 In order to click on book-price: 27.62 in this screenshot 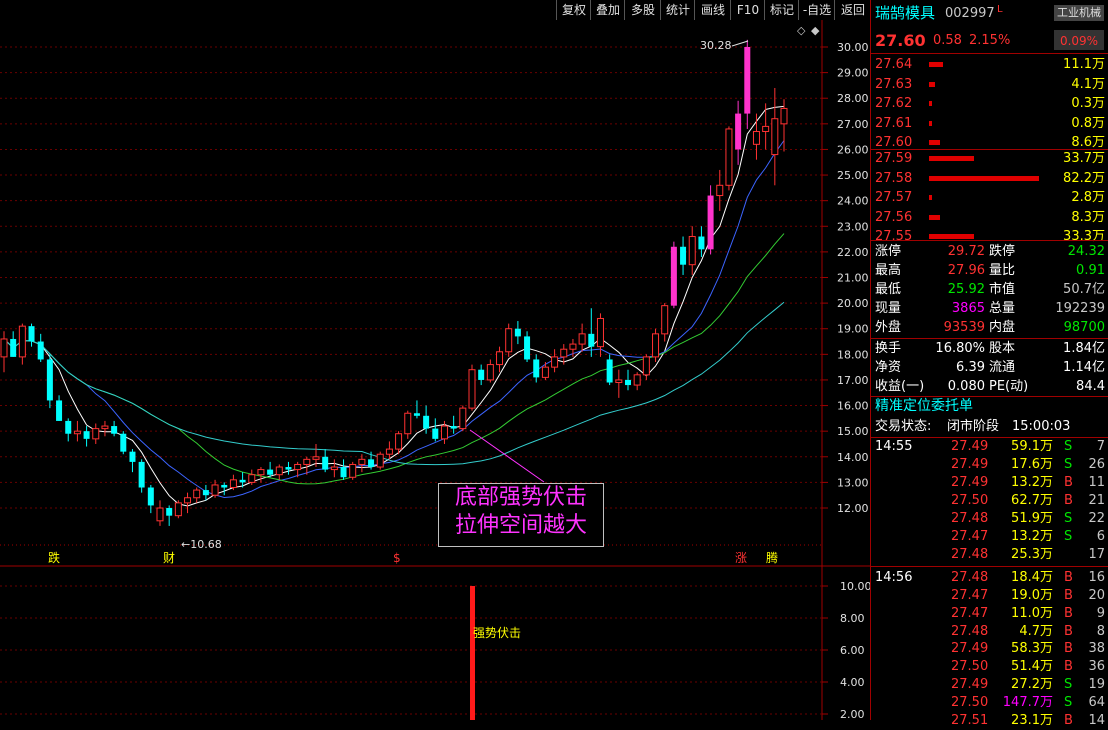, I will do `click(894, 104)`.